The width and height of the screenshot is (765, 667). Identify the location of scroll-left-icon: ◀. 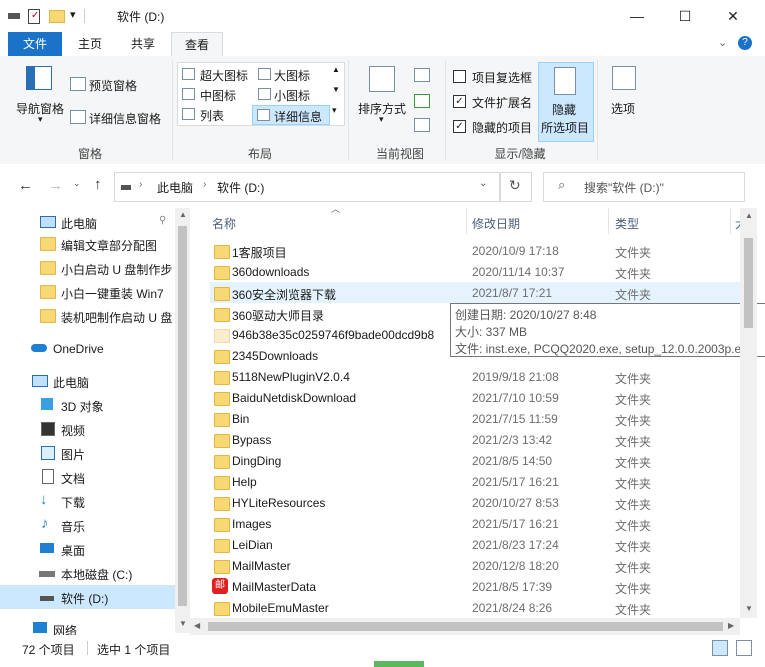
(197, 625).